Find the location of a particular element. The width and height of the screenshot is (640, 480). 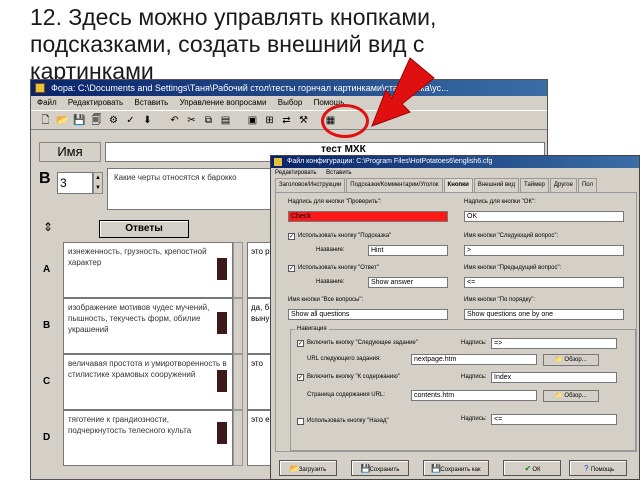

paste-icon: ▤ is located at coordinates (225, 120).